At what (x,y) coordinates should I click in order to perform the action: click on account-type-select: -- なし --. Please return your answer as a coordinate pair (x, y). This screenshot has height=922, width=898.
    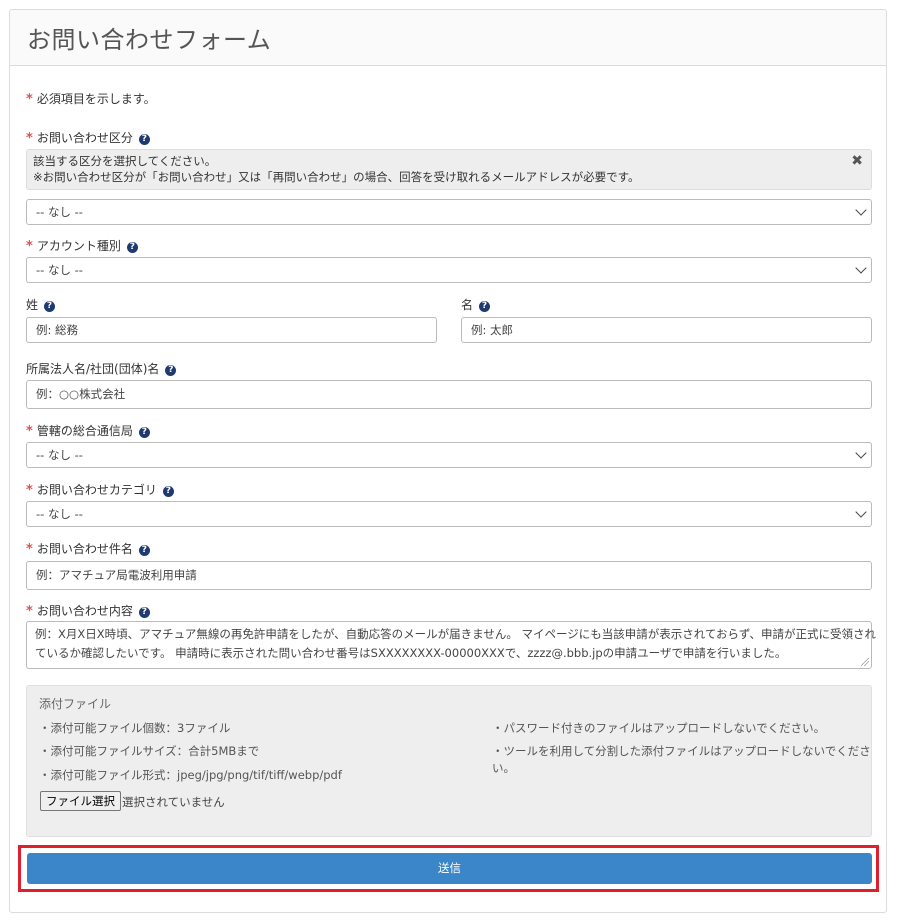
    Looking at the image, I should click on (449, 270).